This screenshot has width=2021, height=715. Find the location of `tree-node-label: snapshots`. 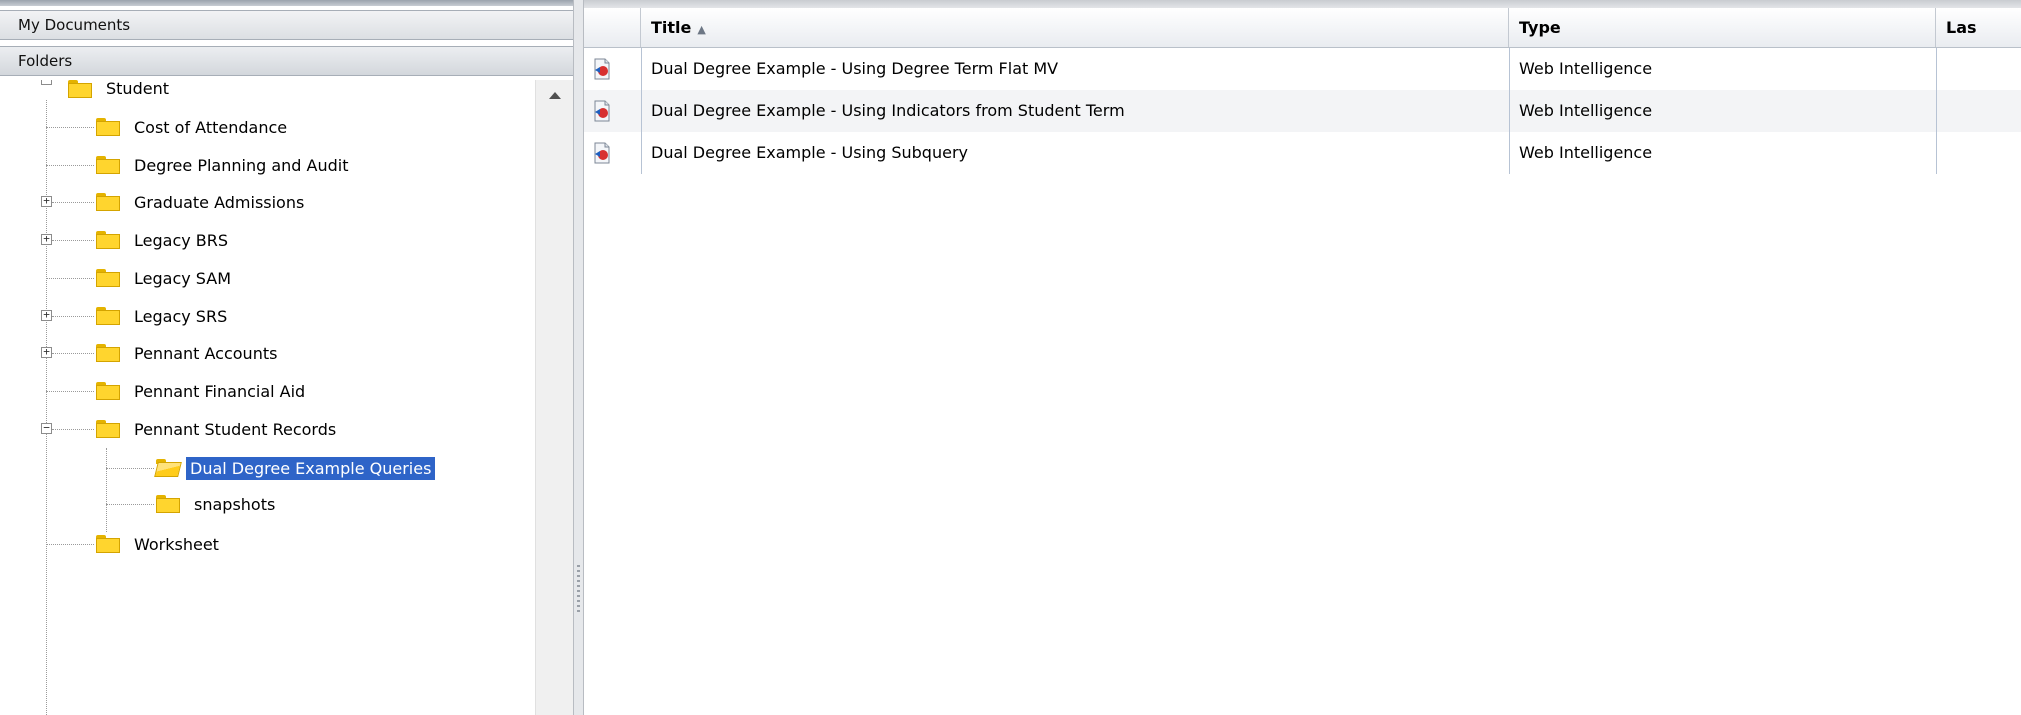

tree-node-label: snapshots is located at coordinates (235, 504).